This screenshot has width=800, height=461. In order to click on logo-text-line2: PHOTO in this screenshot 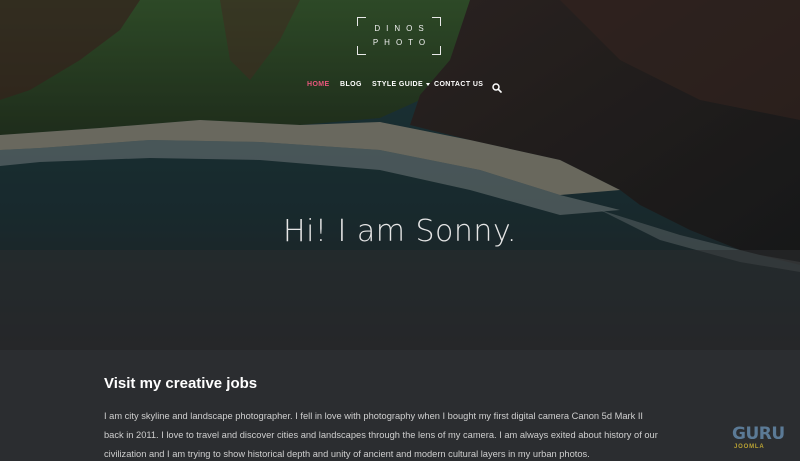, I will do `click(402, 42)`.